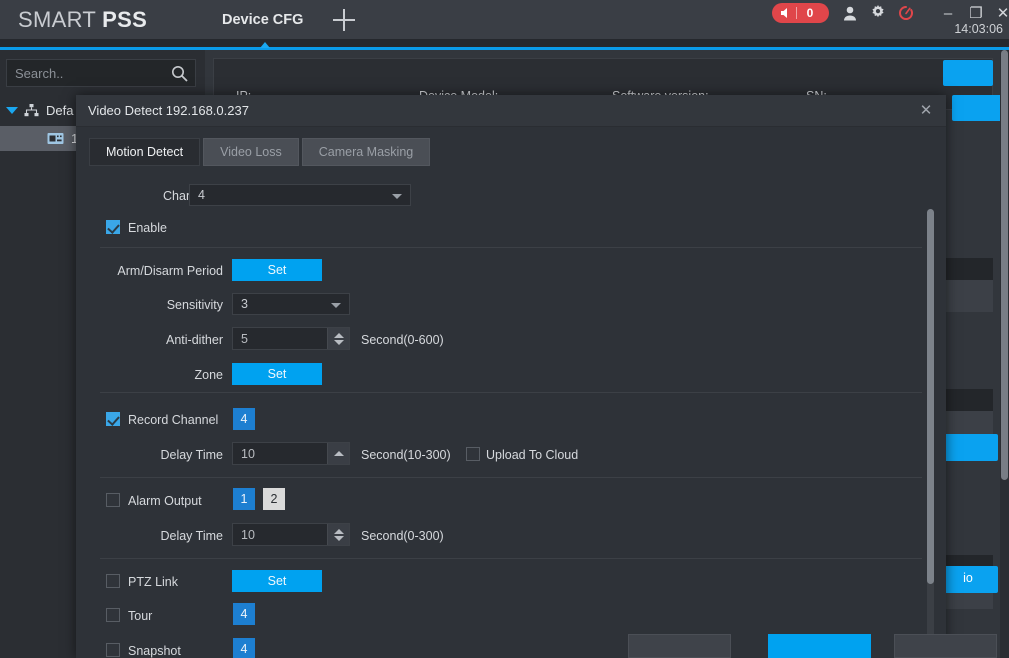  I want to click on tab-device-cfg: Device CFG, so click(262, 20).